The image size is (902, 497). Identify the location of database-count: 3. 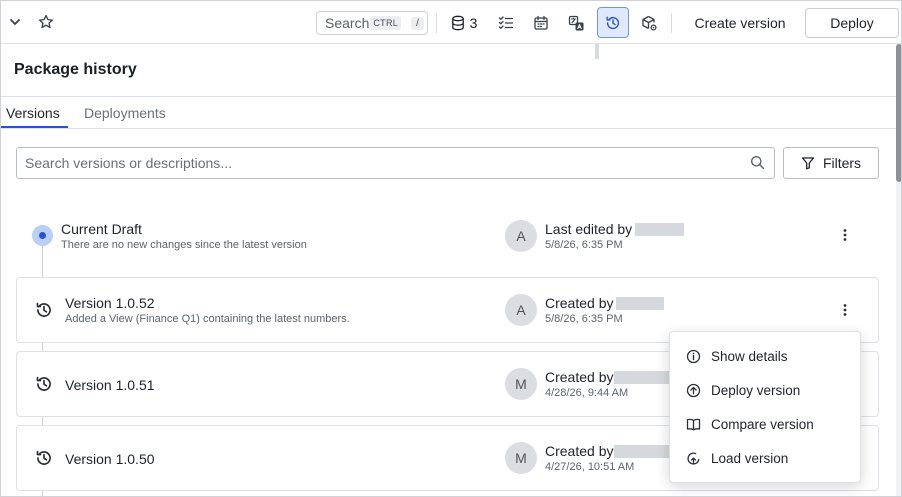
(473, 23).